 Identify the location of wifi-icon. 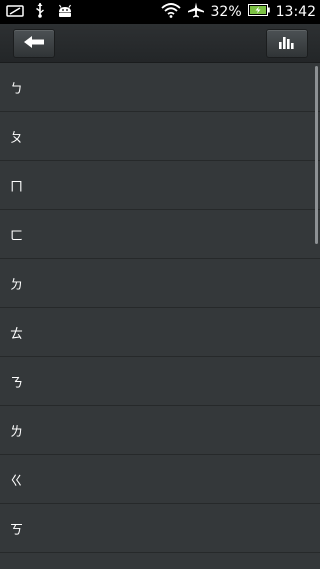
(170, 12).